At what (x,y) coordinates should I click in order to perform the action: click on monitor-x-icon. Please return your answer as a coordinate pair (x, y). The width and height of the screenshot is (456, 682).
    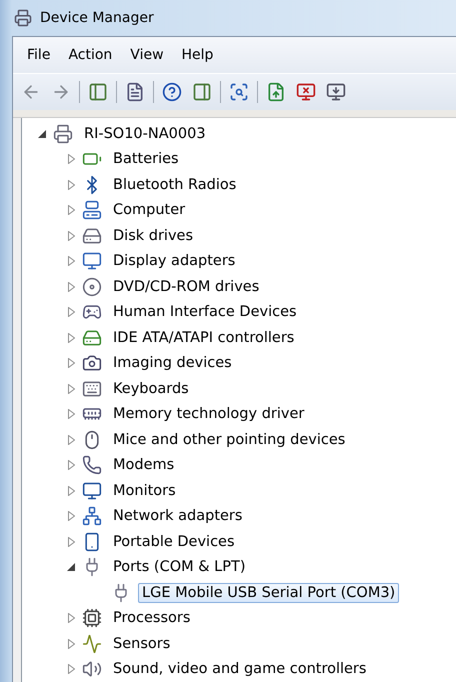
    Looking at the image, I should click on (306, 92).